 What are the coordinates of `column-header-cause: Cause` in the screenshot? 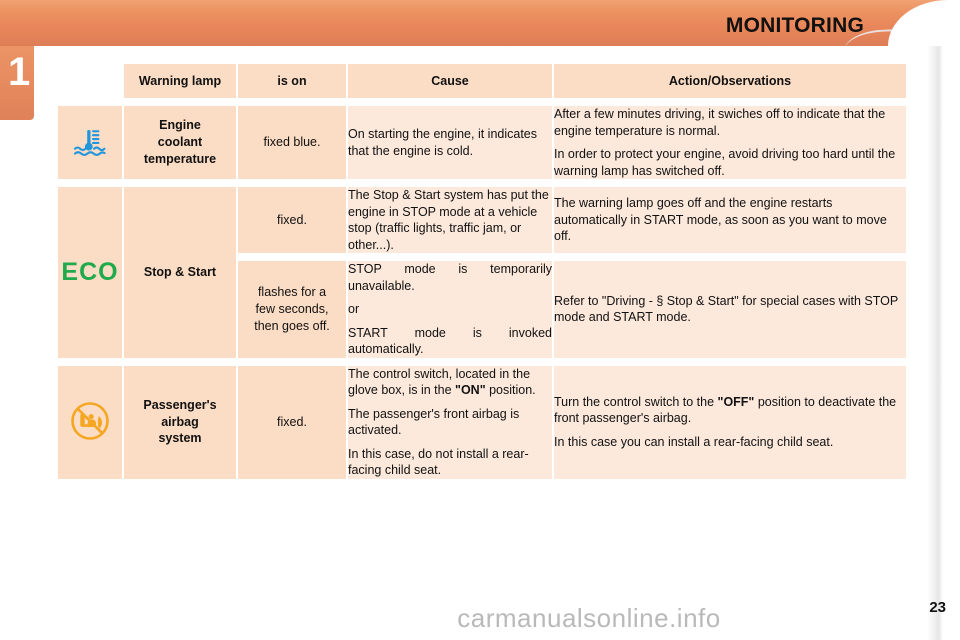 It's located at (450, 81).